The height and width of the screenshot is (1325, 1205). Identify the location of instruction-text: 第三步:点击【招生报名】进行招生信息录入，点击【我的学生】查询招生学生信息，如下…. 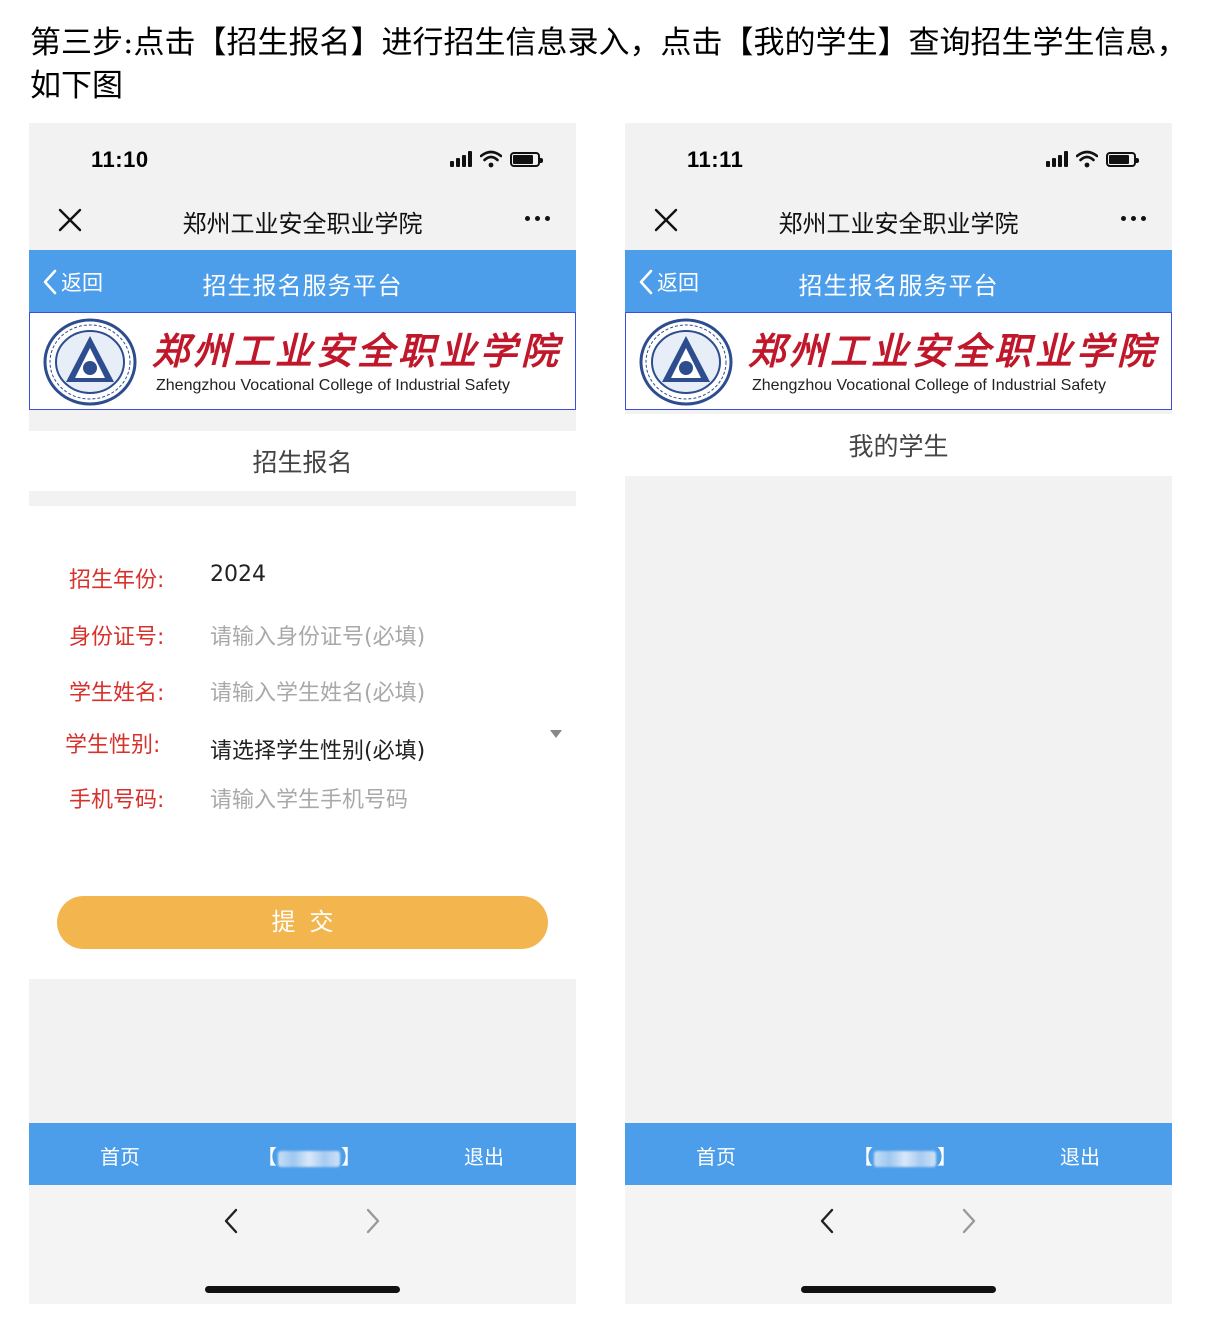
(609, 64).